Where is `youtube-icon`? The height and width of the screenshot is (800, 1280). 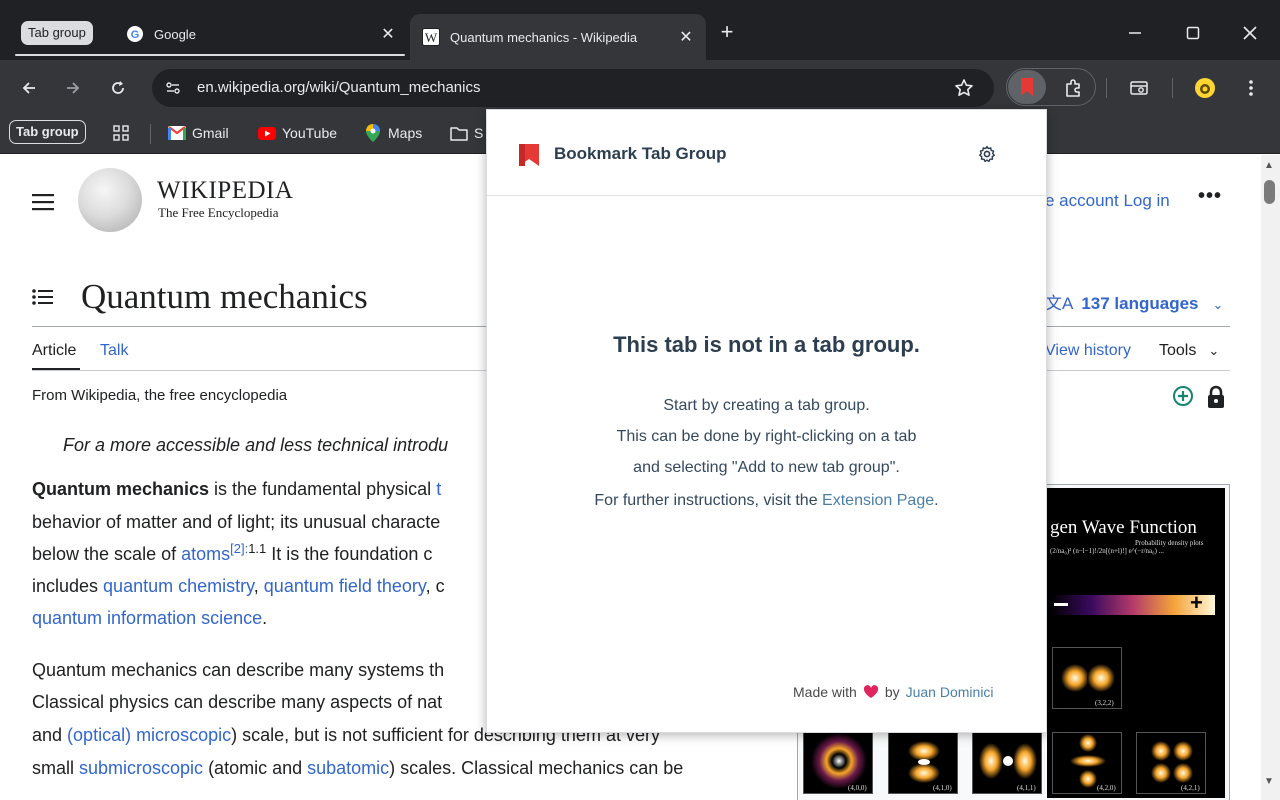 youtube-icon is located at coordinates (267, 133).